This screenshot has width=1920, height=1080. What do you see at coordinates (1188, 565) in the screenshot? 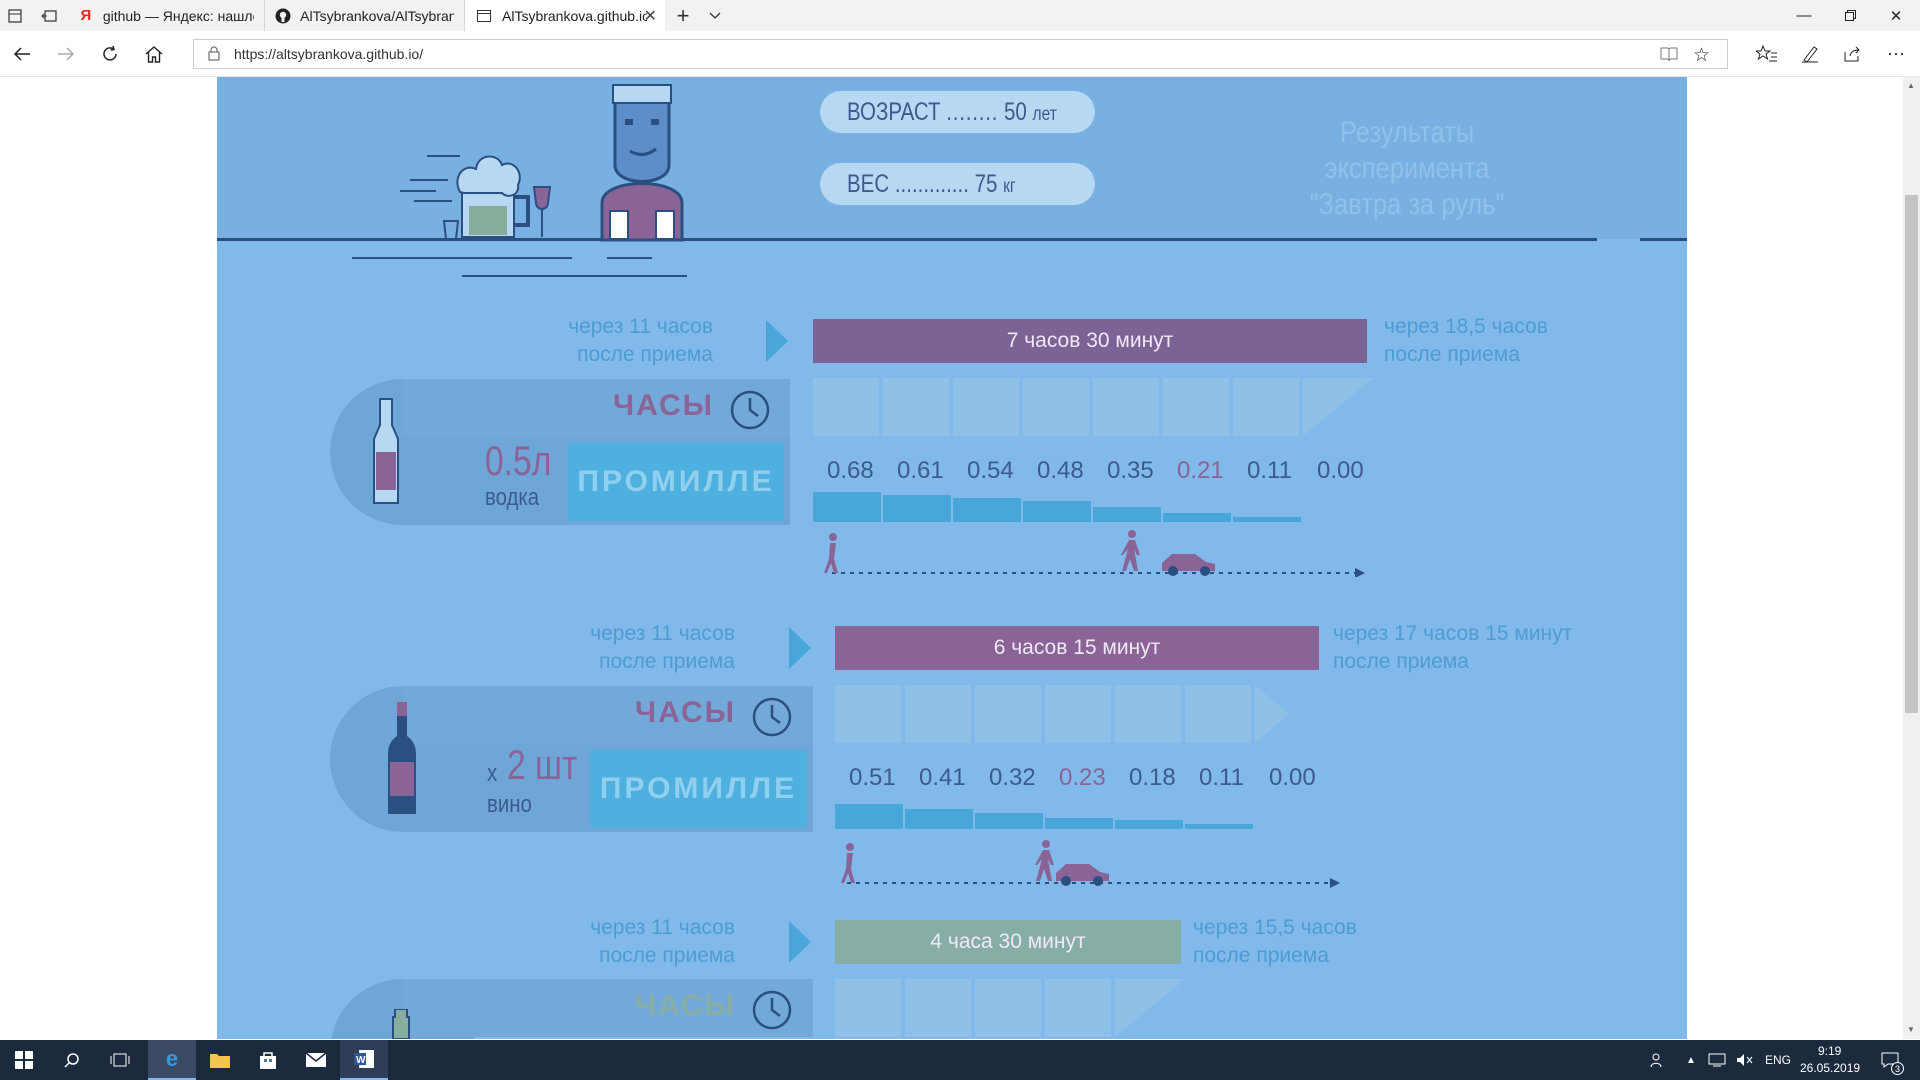
I see `car-icon` at bounding box center [1188, 565].